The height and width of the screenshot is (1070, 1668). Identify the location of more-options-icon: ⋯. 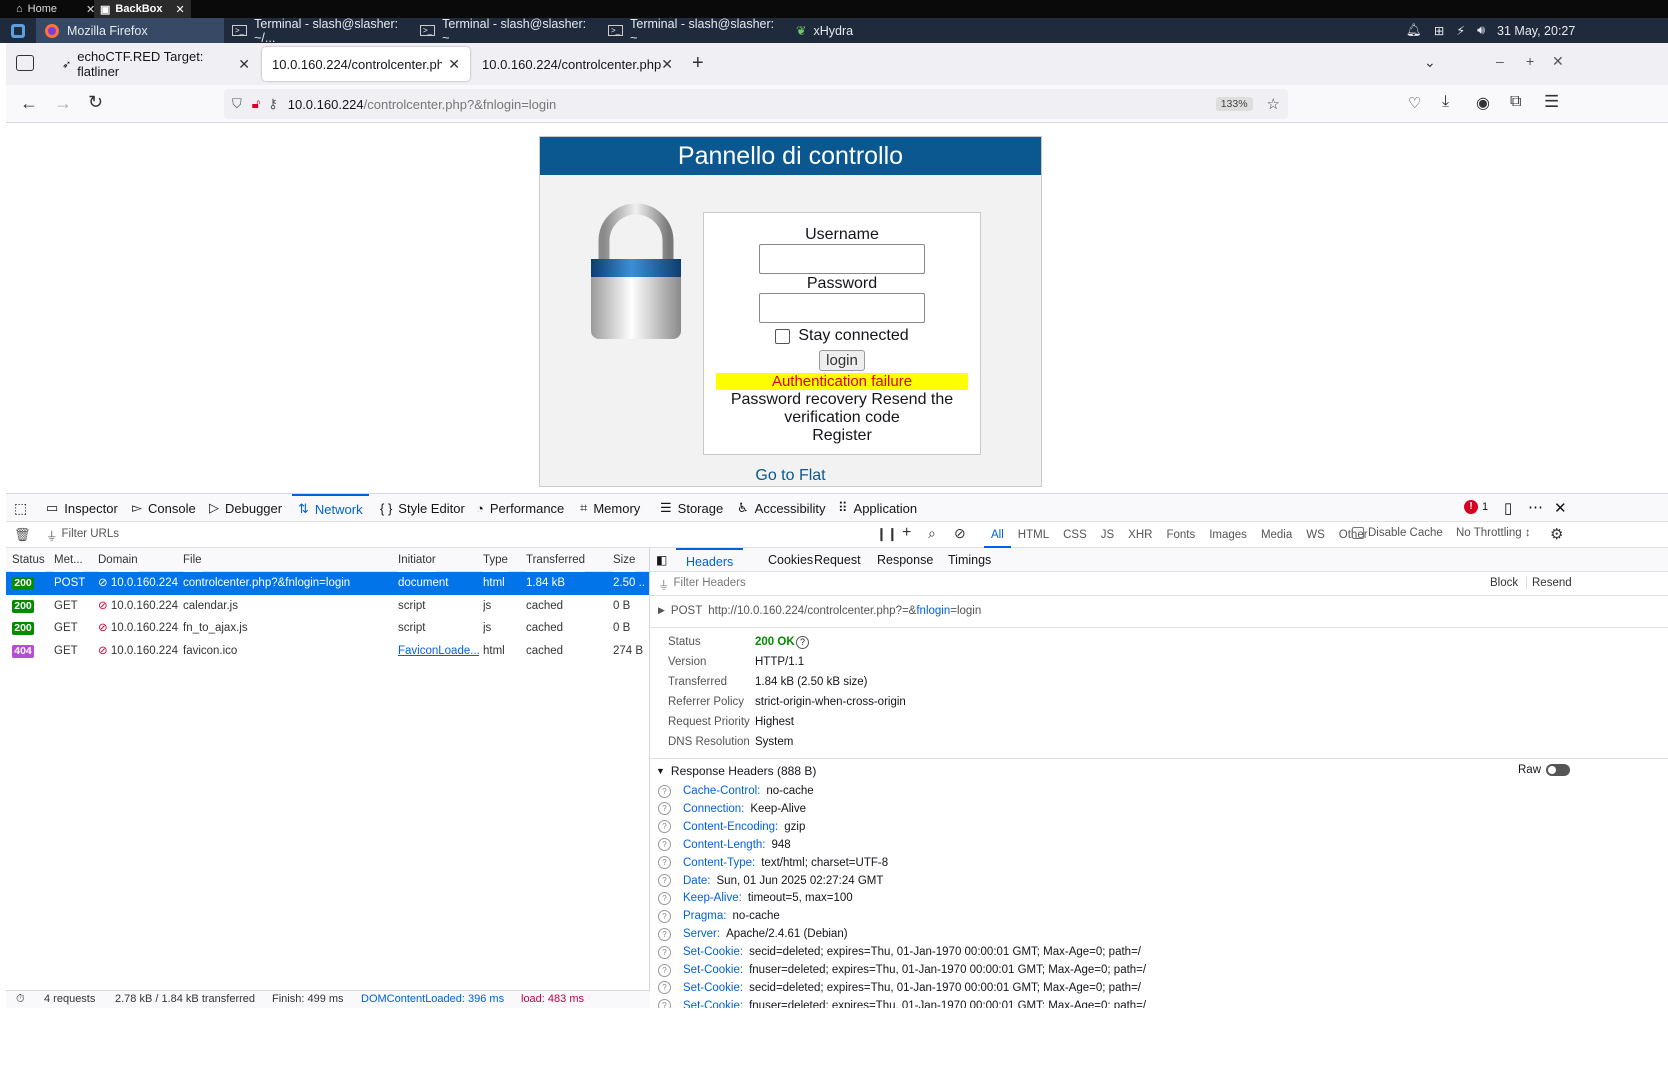
(1535, 507).